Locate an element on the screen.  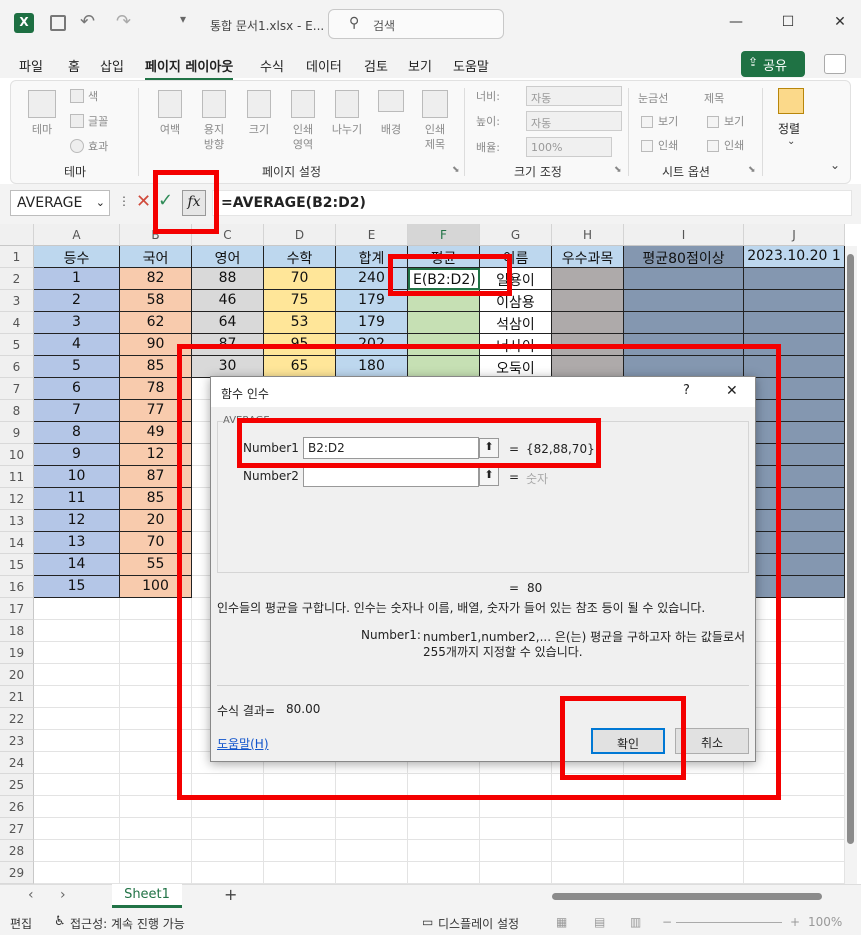
cell-h3 is located at coordinates (588, 301).